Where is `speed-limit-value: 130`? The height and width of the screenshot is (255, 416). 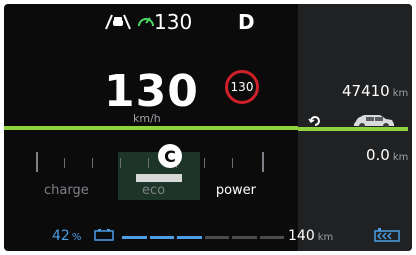
speed-limit-value: 130 is located at coordinates (242, 87).